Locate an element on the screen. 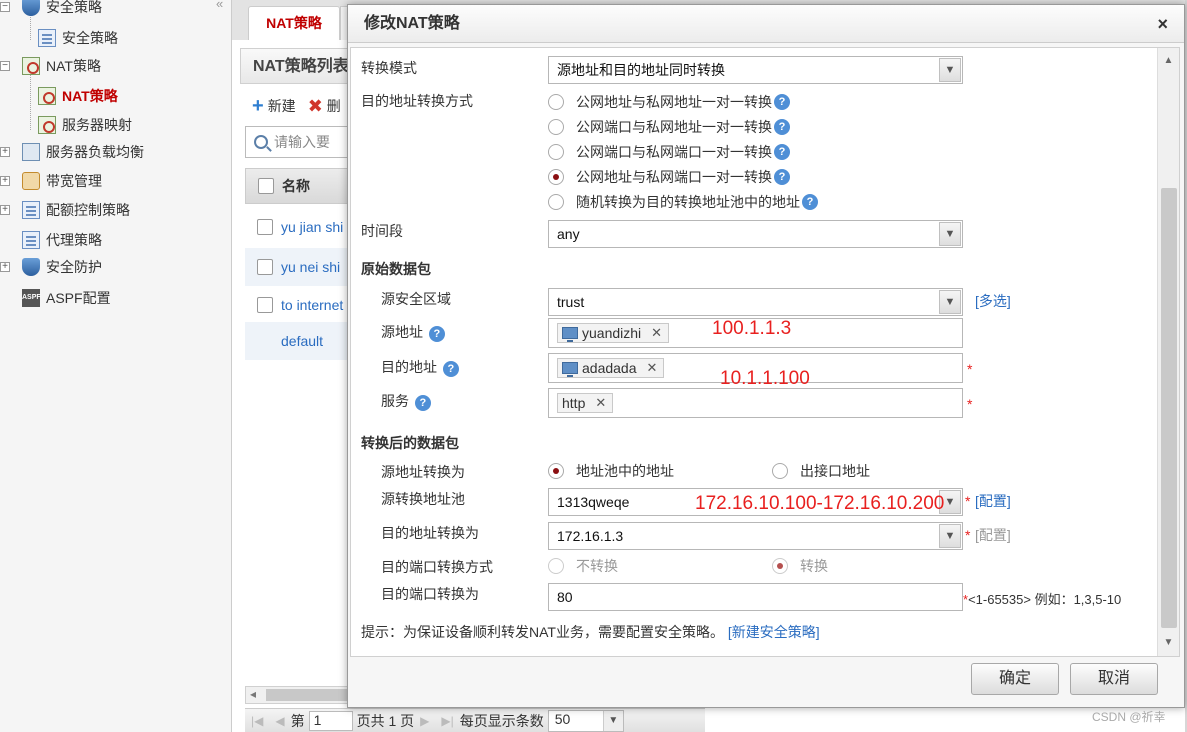 Image resolution: width=1187 pixels, height=732 pixels. sidebar-item-nat-policy: NAT策略 is located at coordinates (78, 96).